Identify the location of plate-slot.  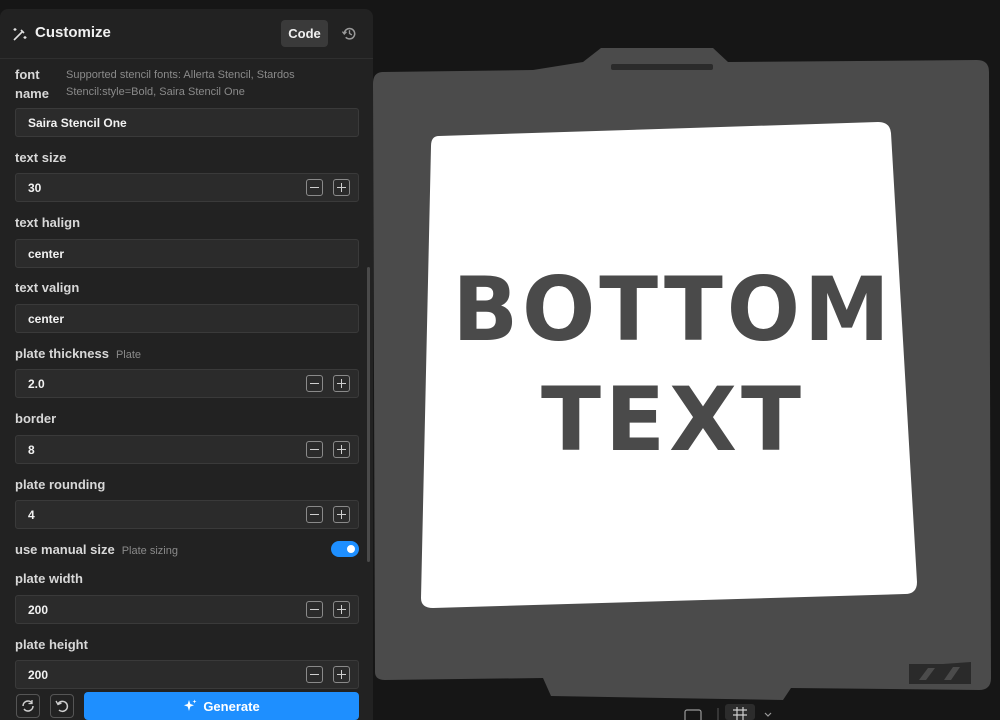
(662, 67).